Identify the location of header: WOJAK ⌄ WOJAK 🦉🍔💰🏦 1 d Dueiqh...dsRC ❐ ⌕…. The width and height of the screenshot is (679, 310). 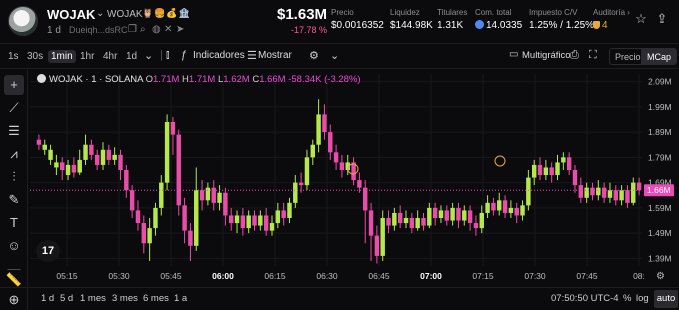
(339, 20).